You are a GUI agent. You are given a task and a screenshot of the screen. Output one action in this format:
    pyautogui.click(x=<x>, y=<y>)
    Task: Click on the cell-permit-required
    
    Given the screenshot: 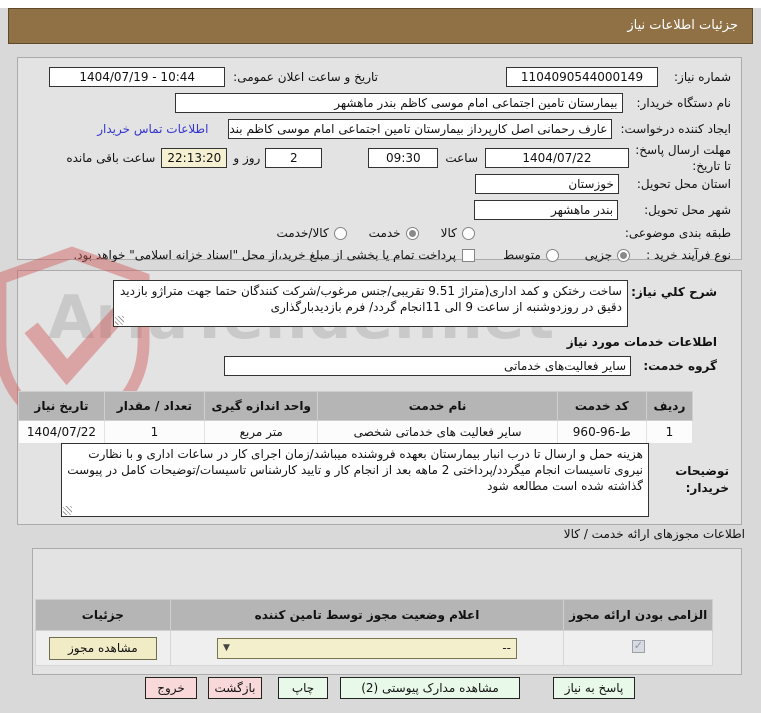 What is the action you would take?
    pyautogui.click(x=638, y=648)
    